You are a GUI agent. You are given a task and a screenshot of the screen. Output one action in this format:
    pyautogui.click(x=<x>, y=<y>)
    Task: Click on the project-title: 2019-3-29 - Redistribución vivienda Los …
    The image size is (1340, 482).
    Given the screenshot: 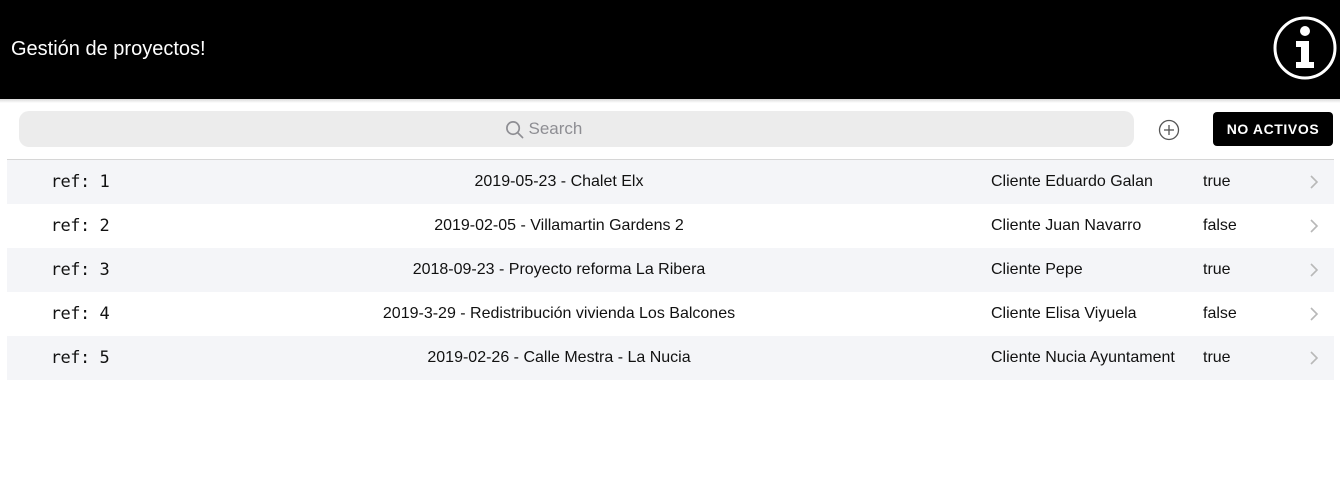 What is the action you would take?
    pyautogui.click(x=559, y=313)
    